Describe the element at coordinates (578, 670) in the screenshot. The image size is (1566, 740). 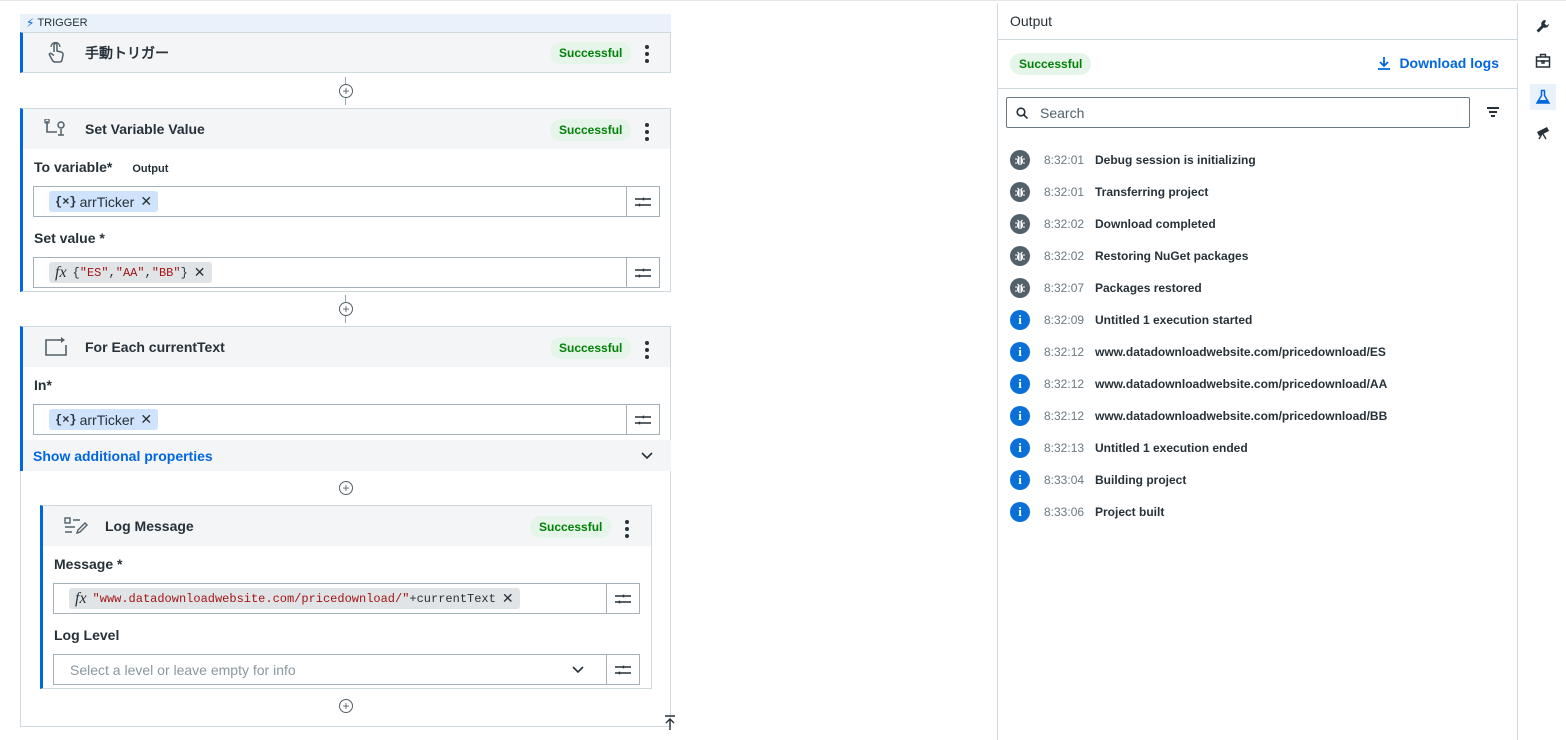
I see `chevron-down-icon` at that location.